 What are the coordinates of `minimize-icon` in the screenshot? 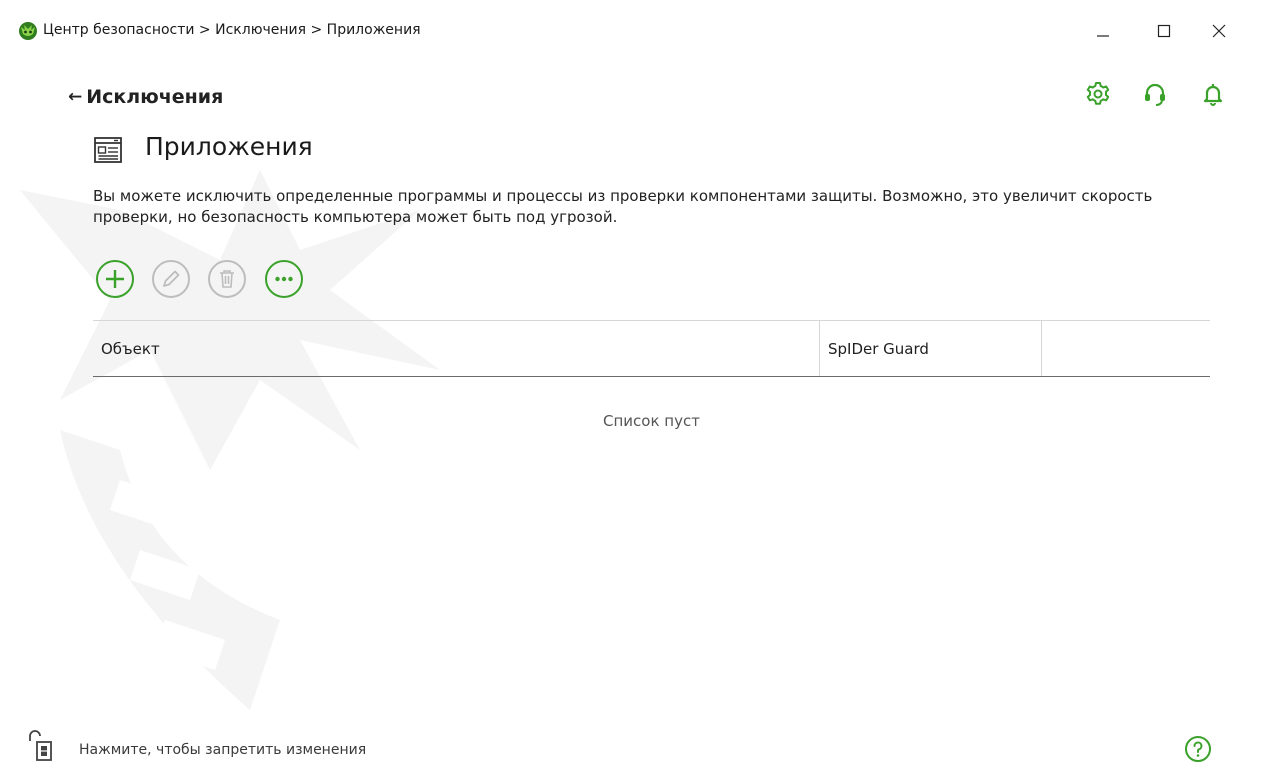 It's located at (1103, 36).